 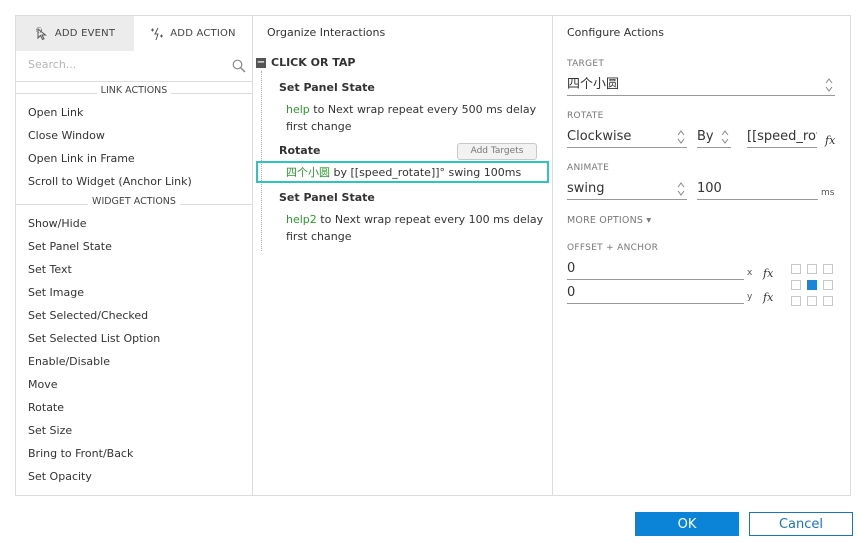 I want to click on target-label: TARGET, so click(x=586, y=64).